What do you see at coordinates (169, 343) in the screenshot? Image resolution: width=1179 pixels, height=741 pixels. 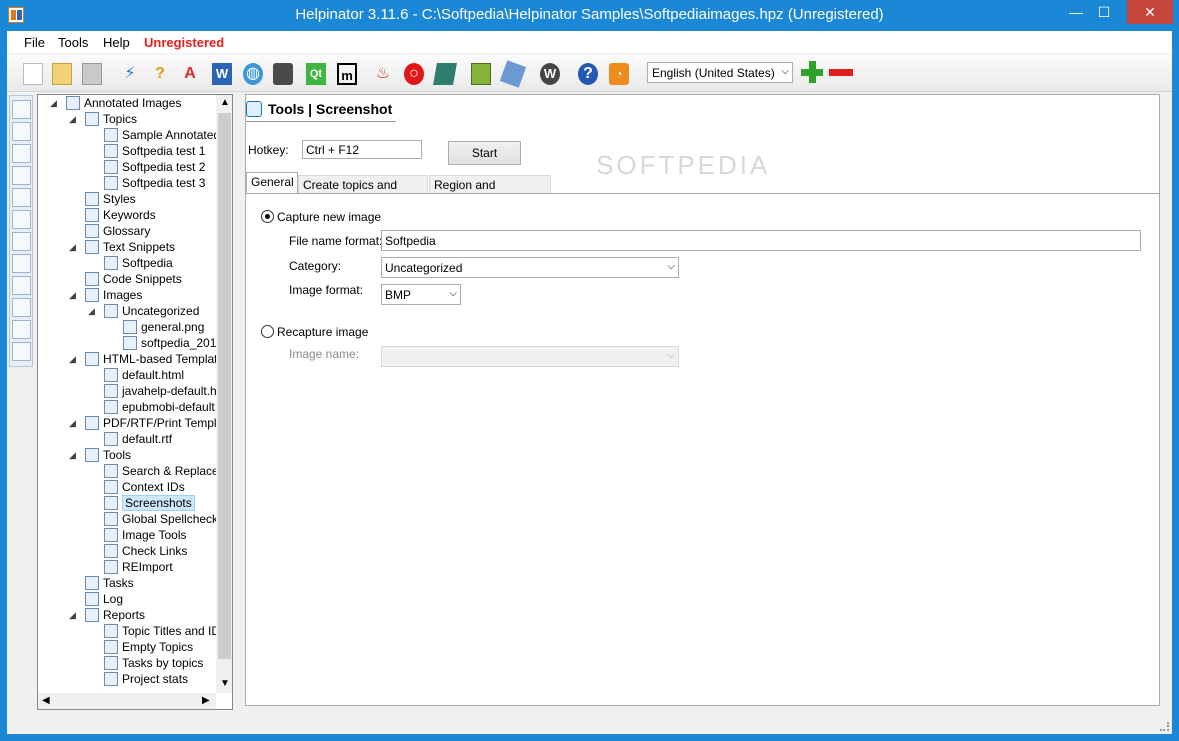 I see `tree-node: softpedia_2014` at bounding box center [169, 343].